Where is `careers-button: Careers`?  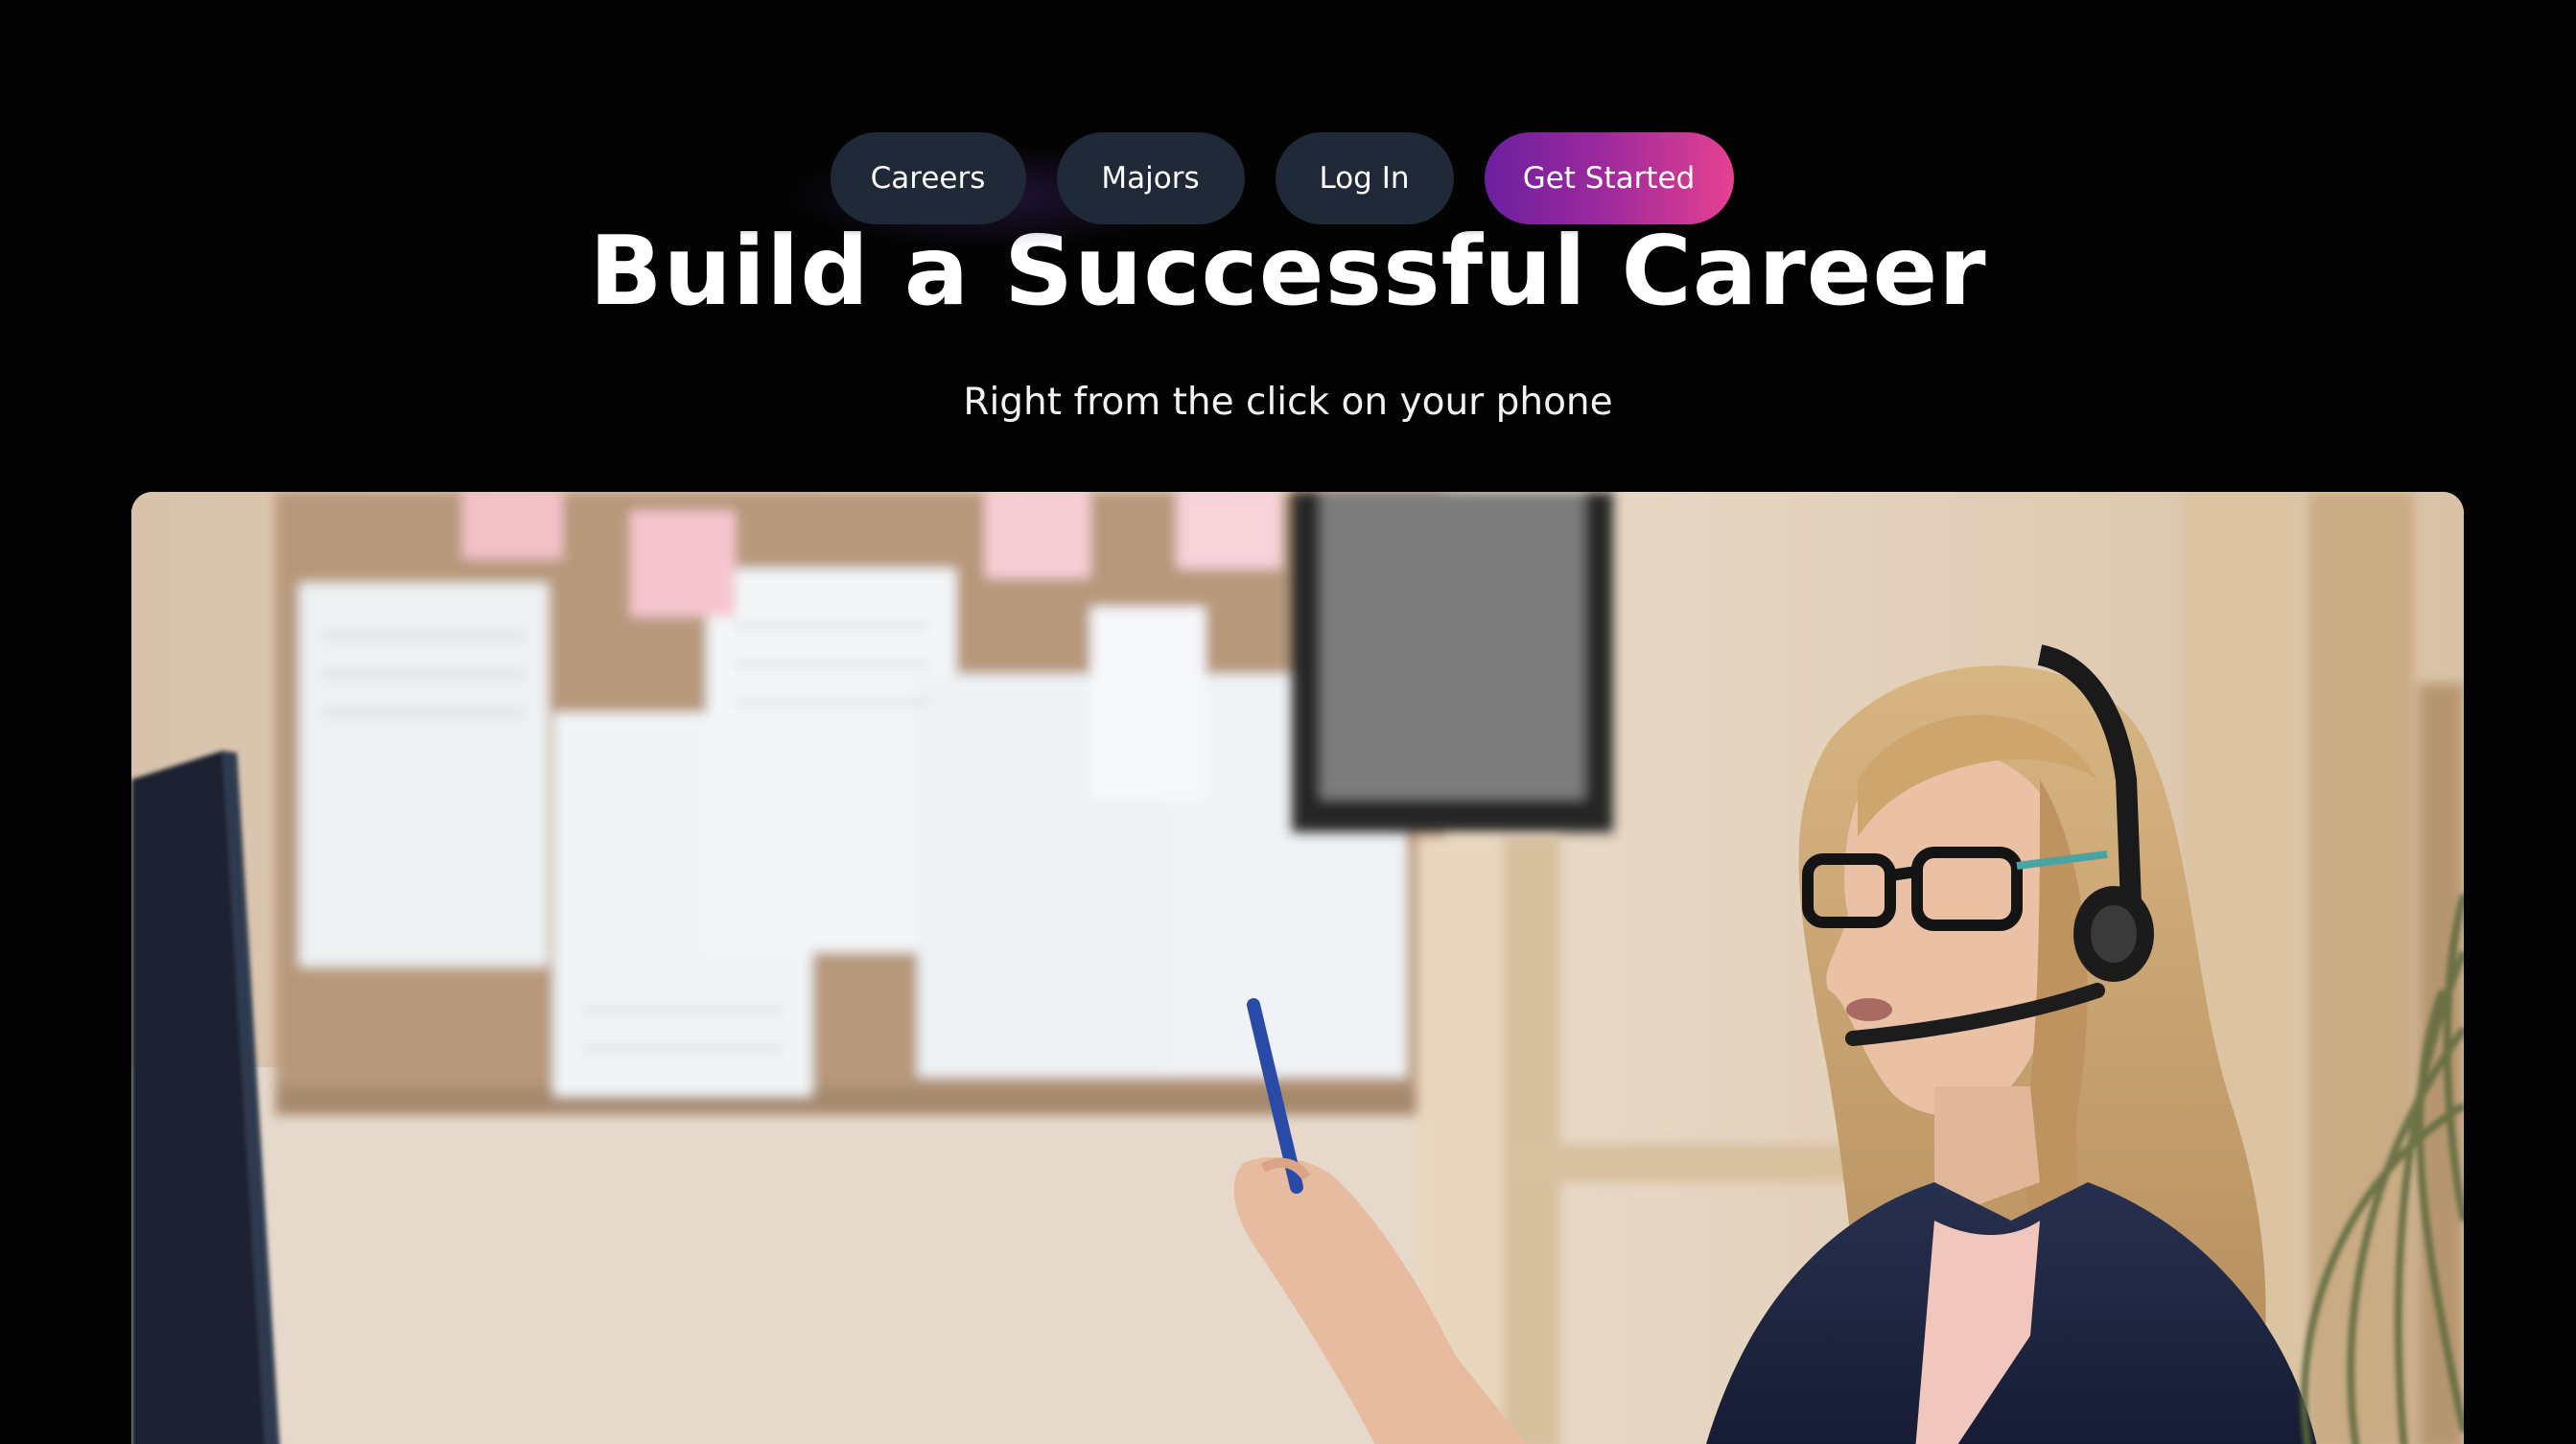
careers-button: Careers is located at coordinates (928, 178).